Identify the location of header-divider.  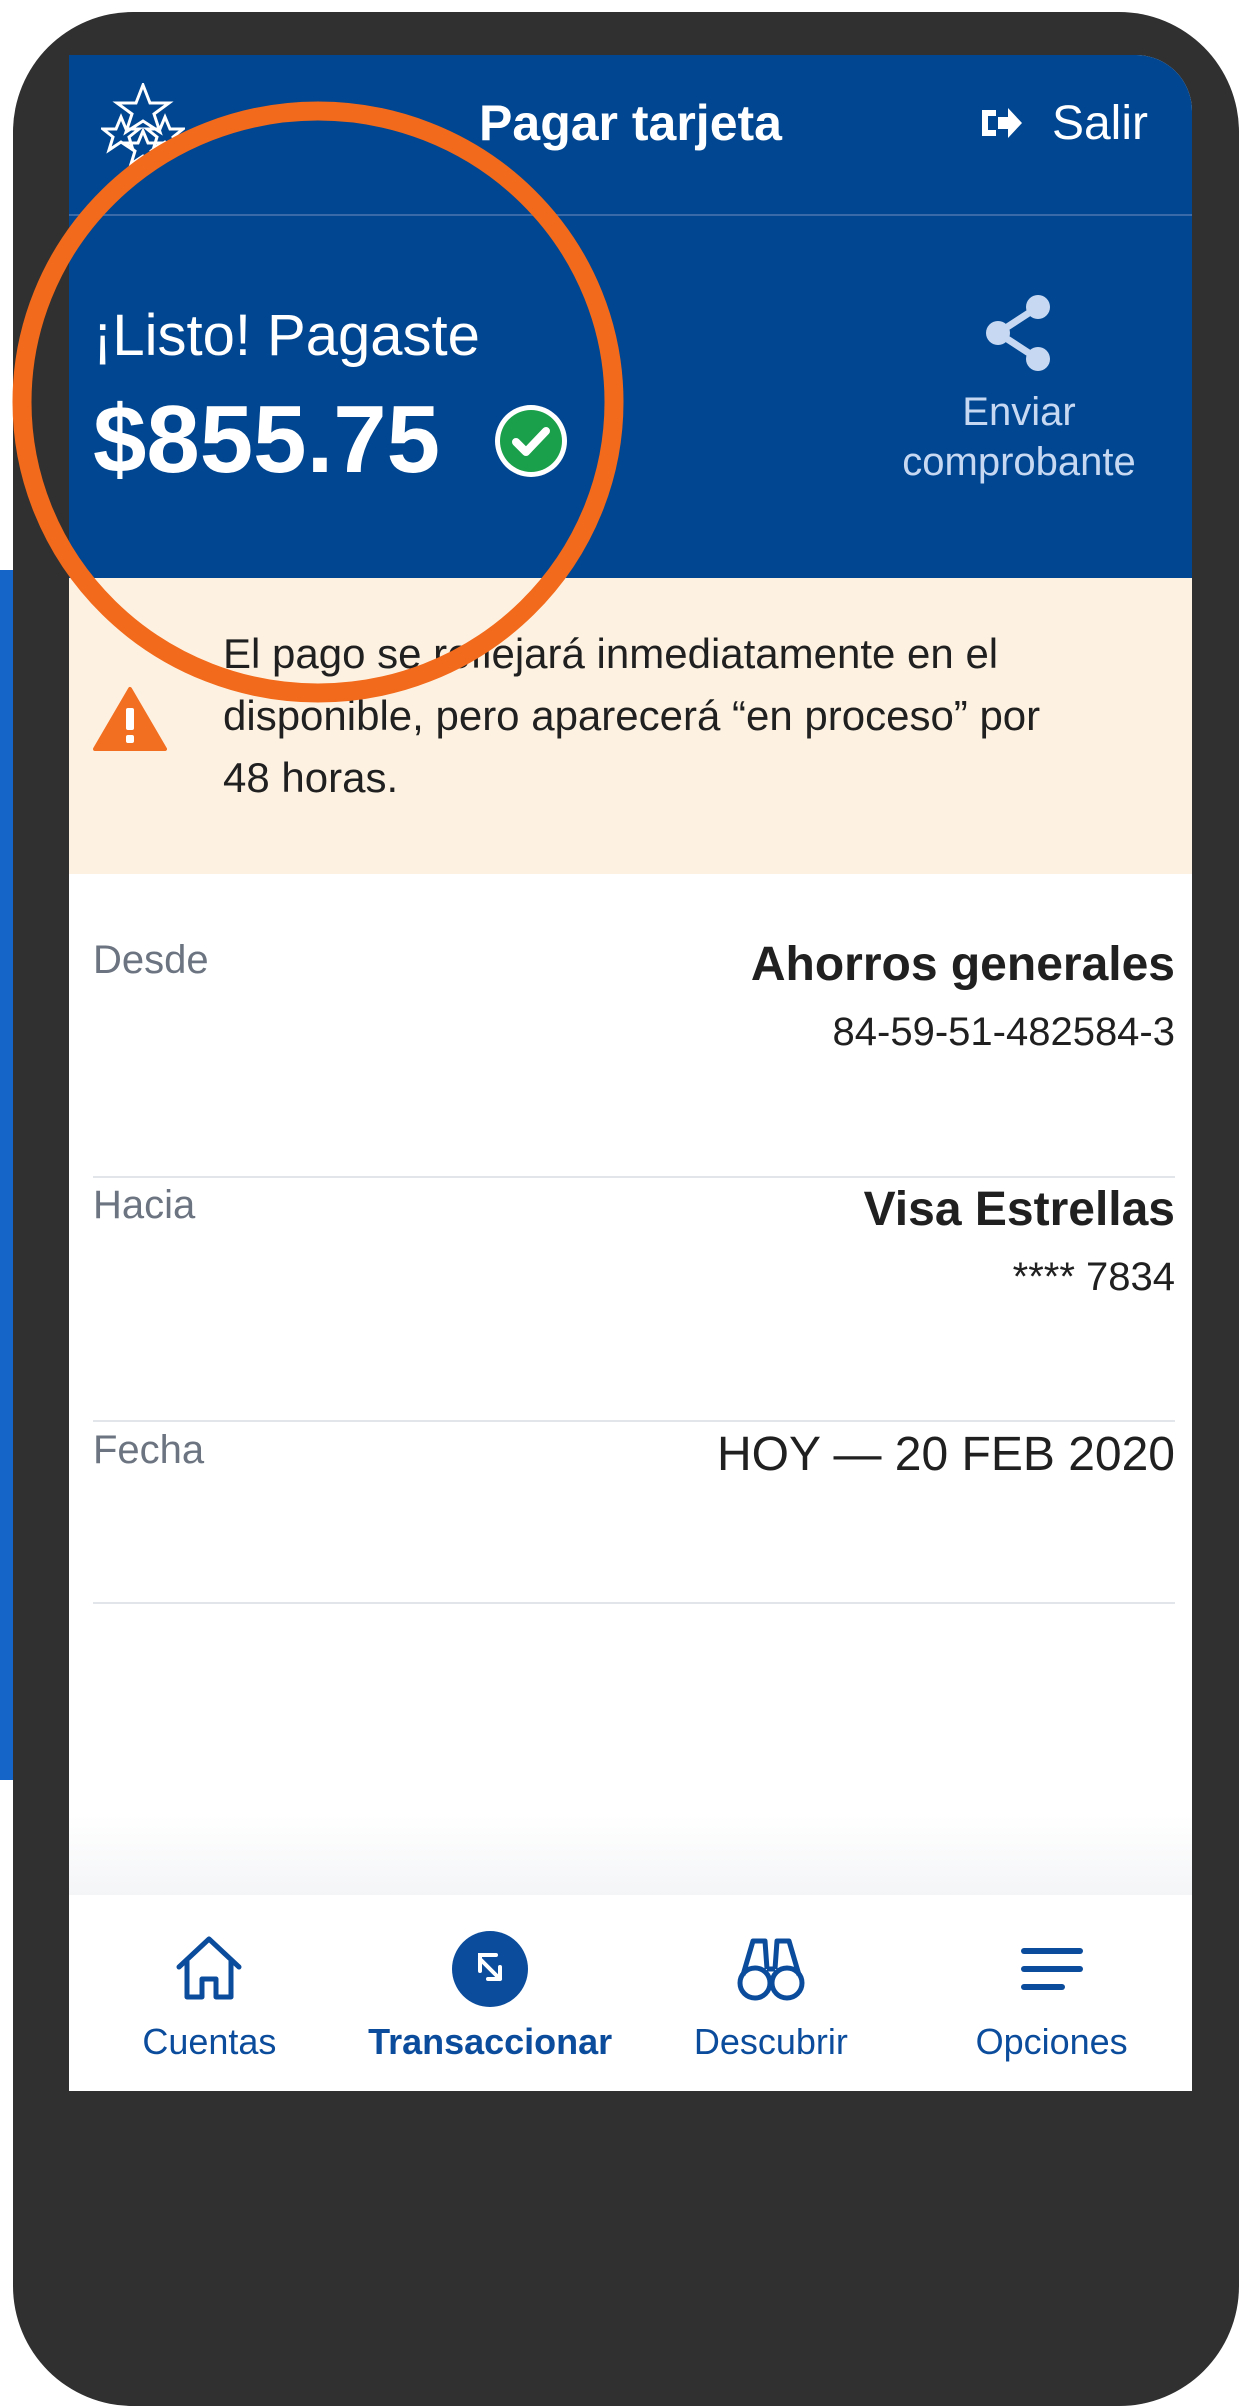
(630, 215).